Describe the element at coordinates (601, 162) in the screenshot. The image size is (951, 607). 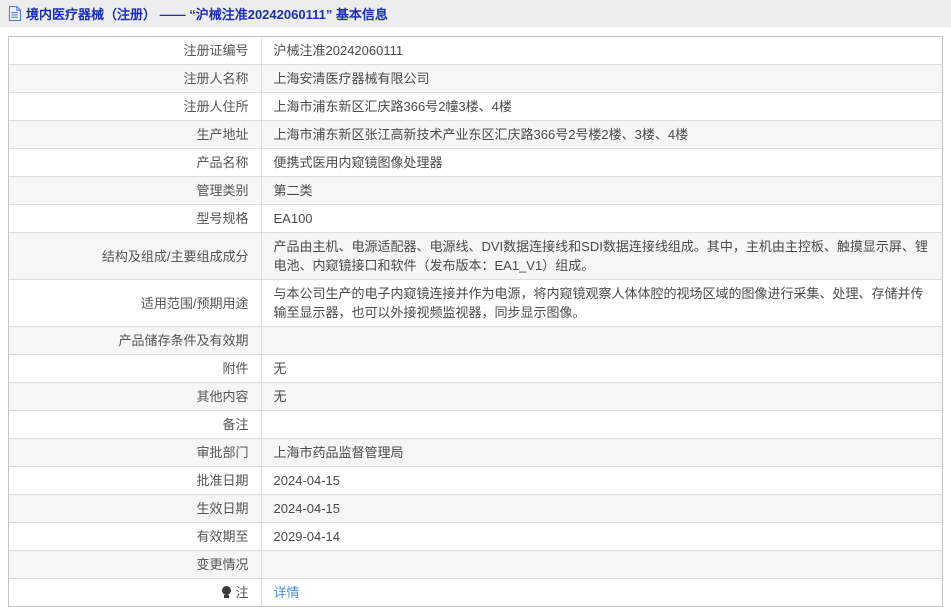
I see `row-value: 便携式医用内窥镜图像处理器` at that location.